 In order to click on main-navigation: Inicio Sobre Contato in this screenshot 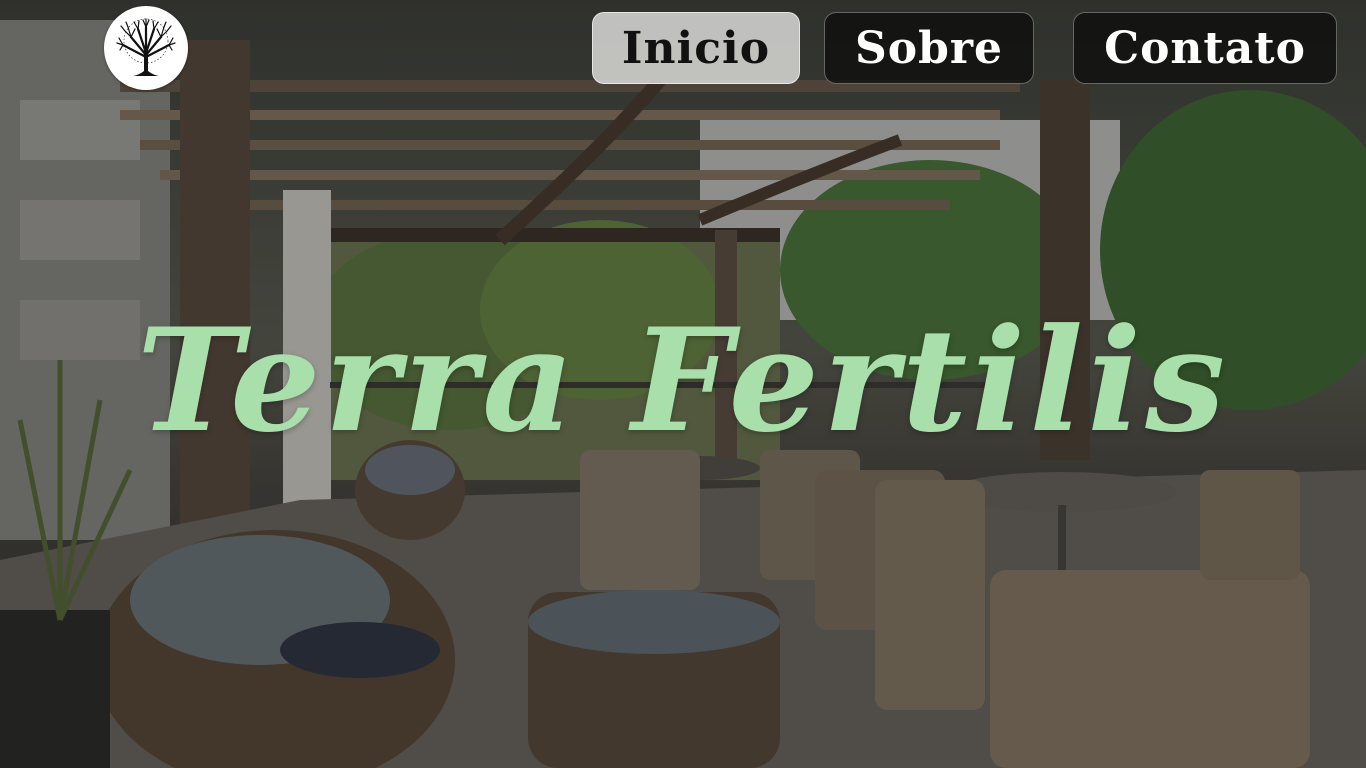, I will do `click(683, 49)`.